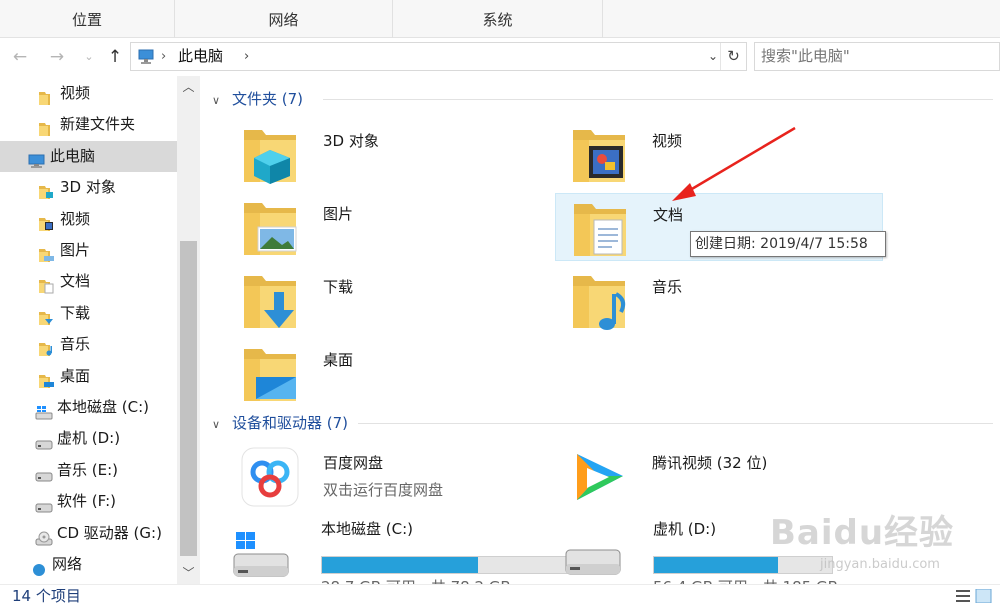 This screenshot has width=1000, height=607. I want to click on app-tile: 百度网盘双击运行百度网盘, so click(390, 476).